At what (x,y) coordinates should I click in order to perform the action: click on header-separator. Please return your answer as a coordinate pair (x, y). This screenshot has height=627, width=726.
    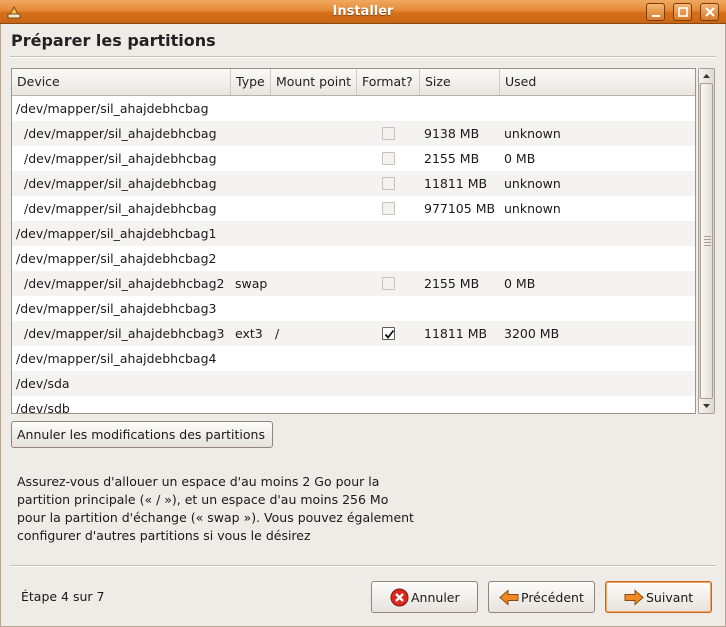
    Looking at the image, I should click on (363, 57).